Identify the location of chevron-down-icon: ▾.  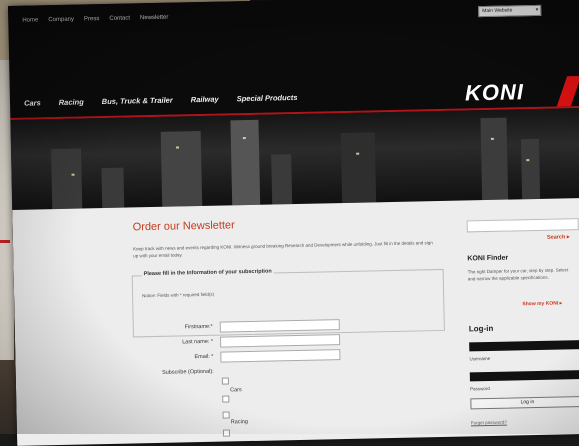
(537, 9).